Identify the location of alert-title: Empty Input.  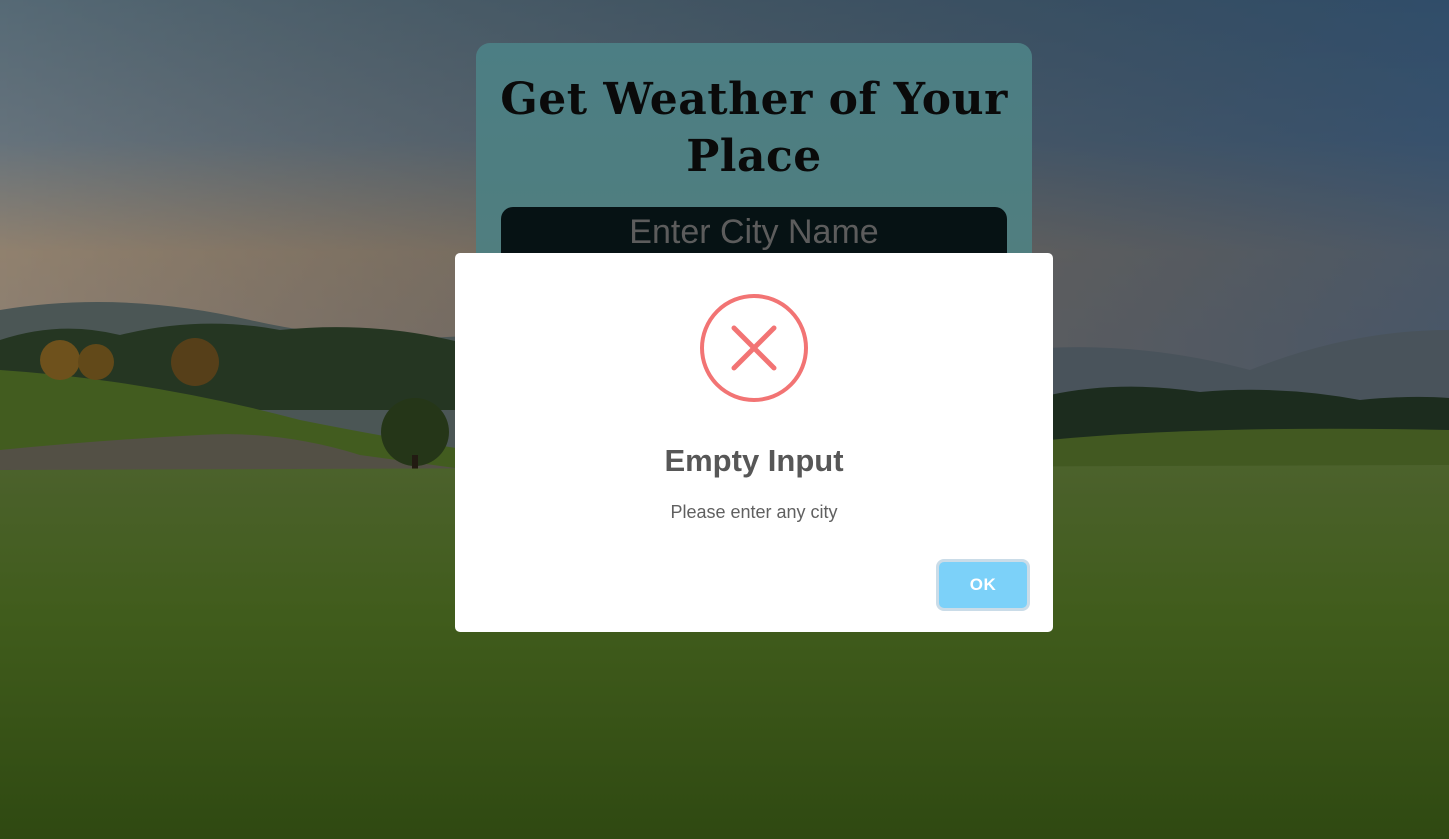
(754, 460).